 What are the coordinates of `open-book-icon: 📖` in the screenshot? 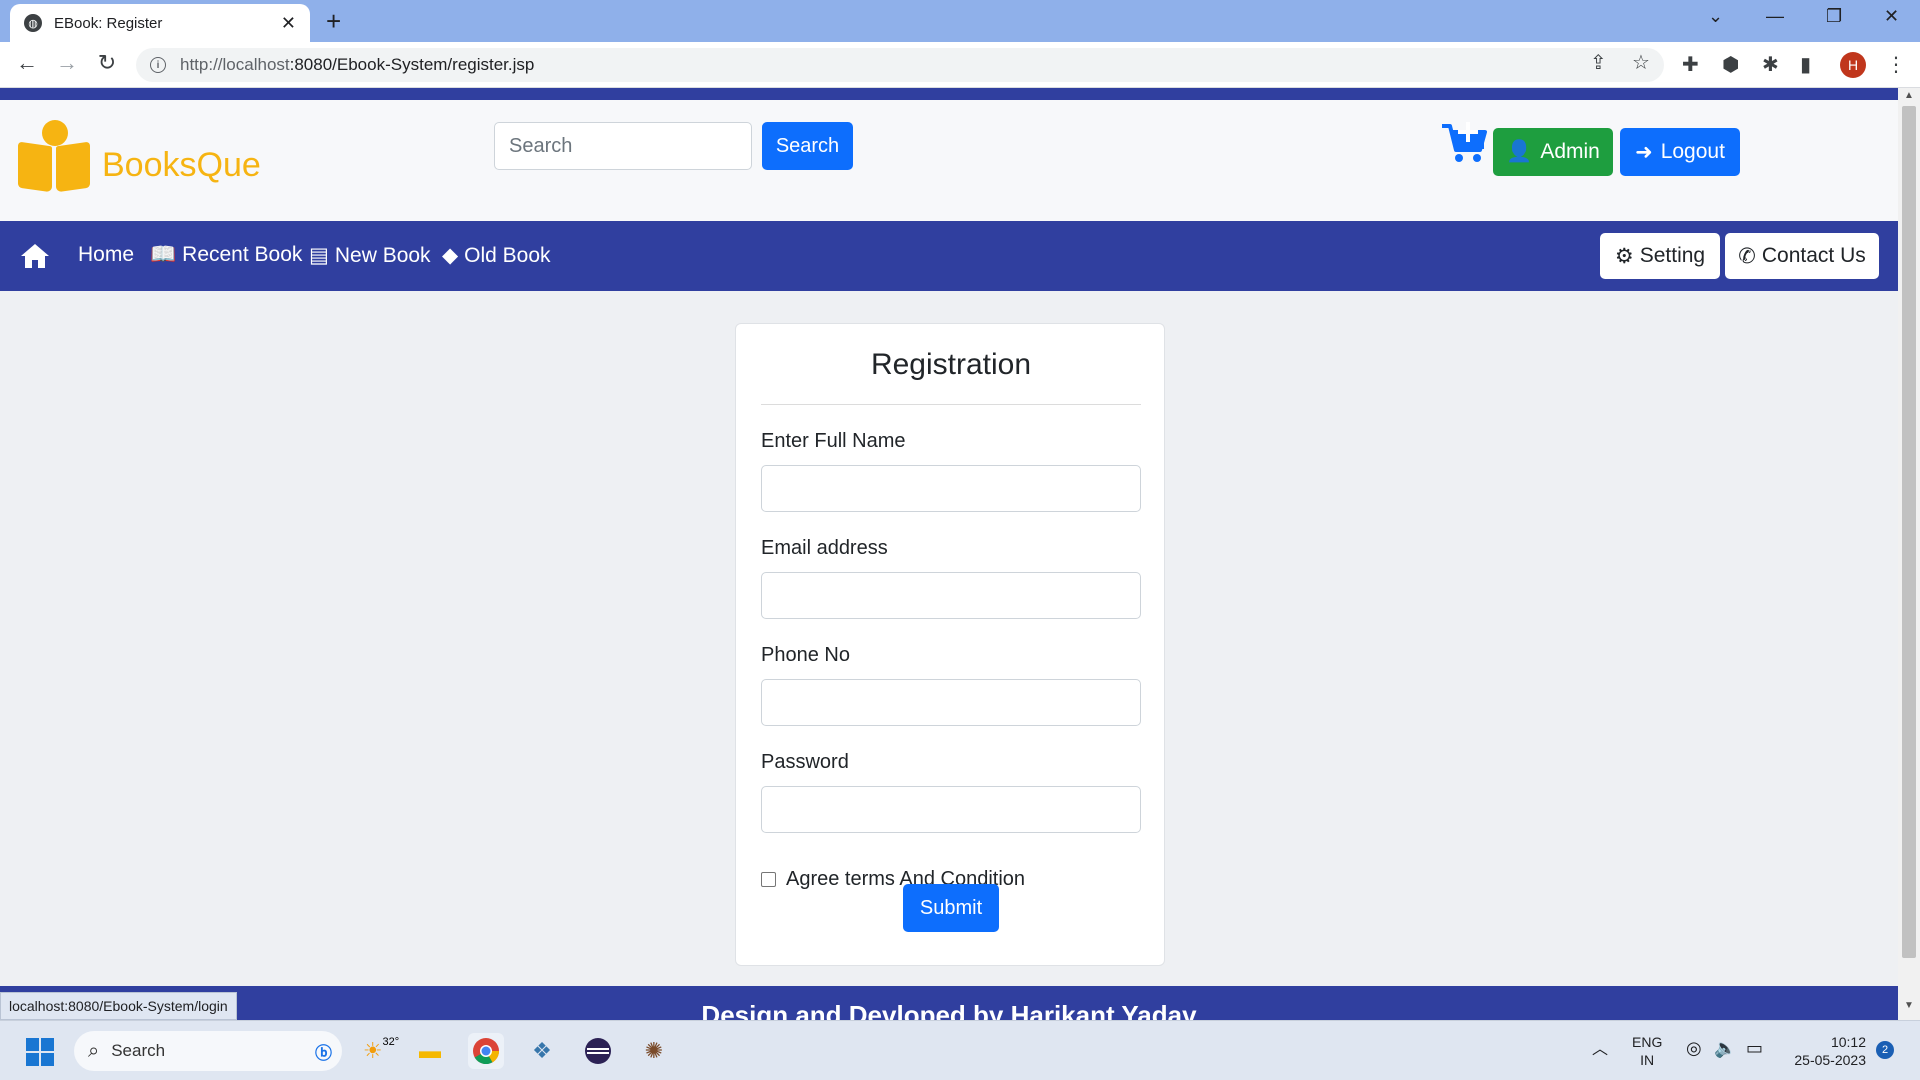 It's located at (163, 254).